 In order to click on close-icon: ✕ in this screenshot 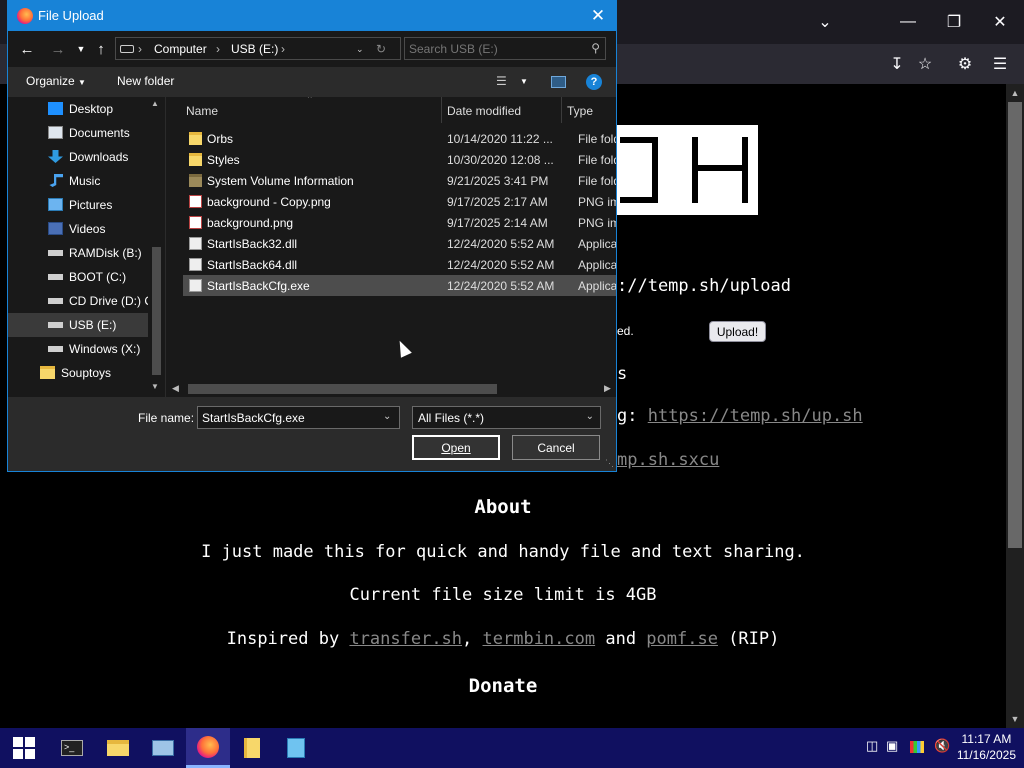, I will do `click(598, 16)`.